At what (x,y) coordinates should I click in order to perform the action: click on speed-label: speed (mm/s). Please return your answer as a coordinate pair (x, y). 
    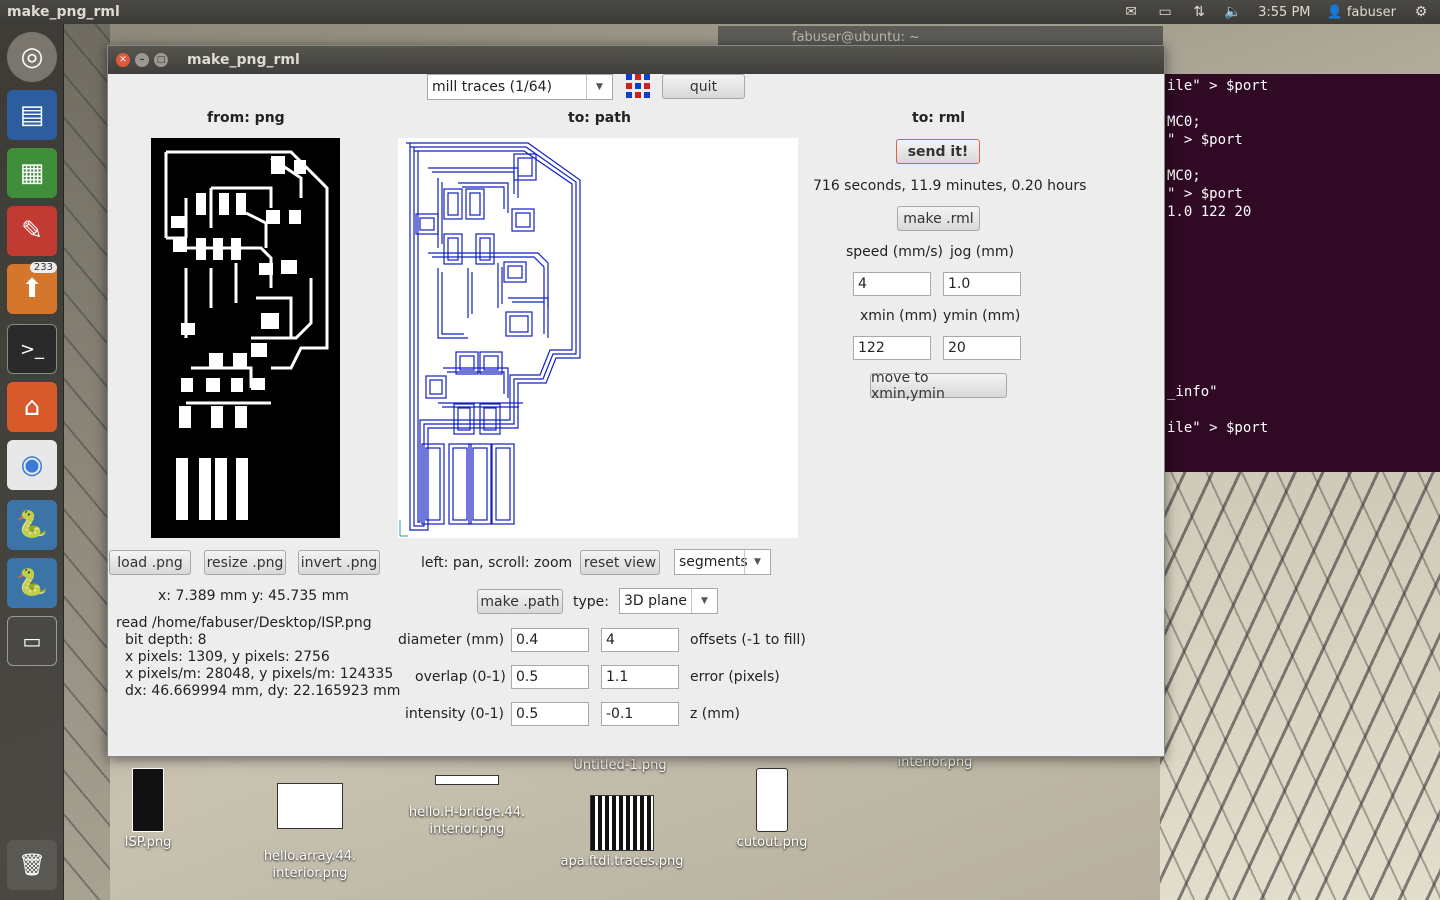
    Looking at the image, I should click on (894, 252).